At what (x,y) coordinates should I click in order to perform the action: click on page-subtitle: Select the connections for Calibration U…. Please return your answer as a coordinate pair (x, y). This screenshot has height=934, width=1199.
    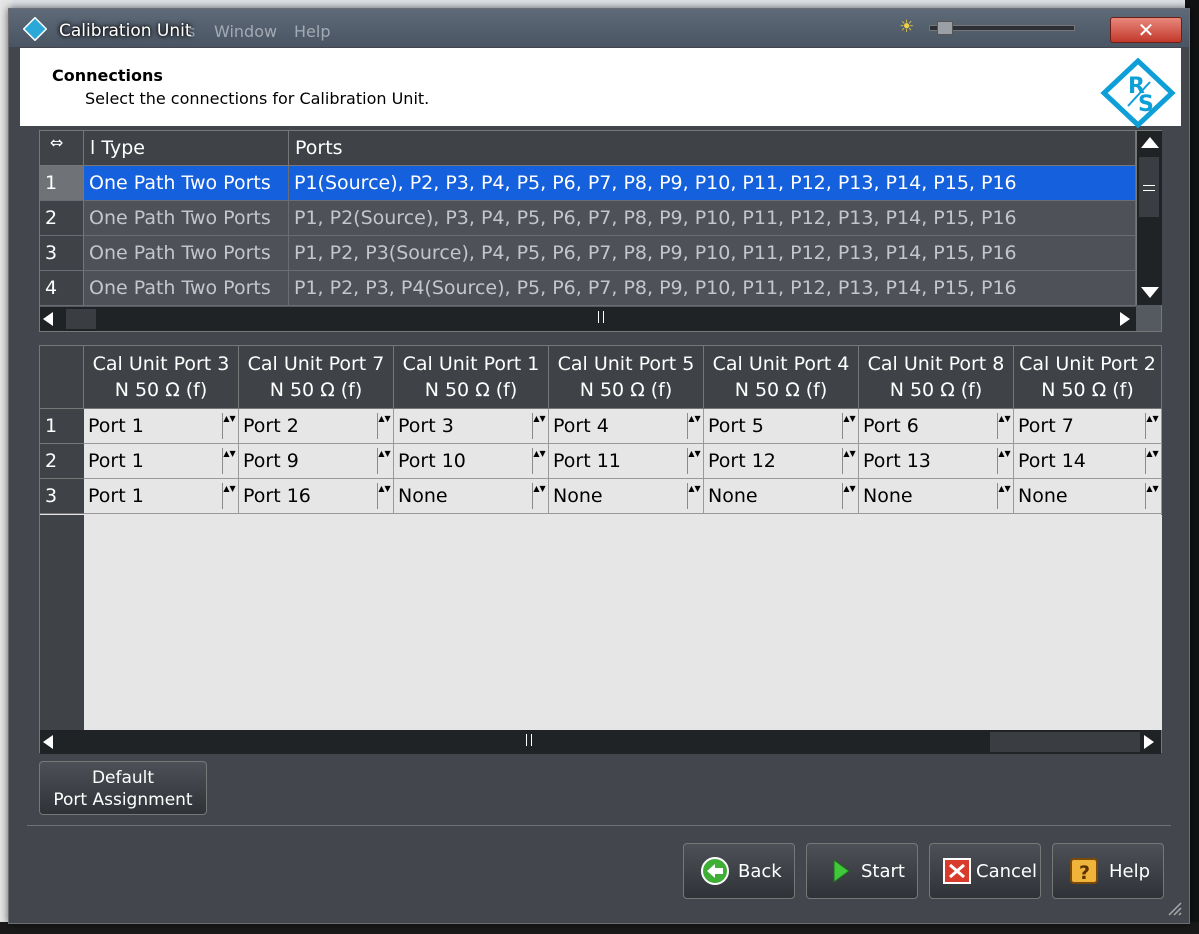
    Looking at the image, I should click on (257, 98).